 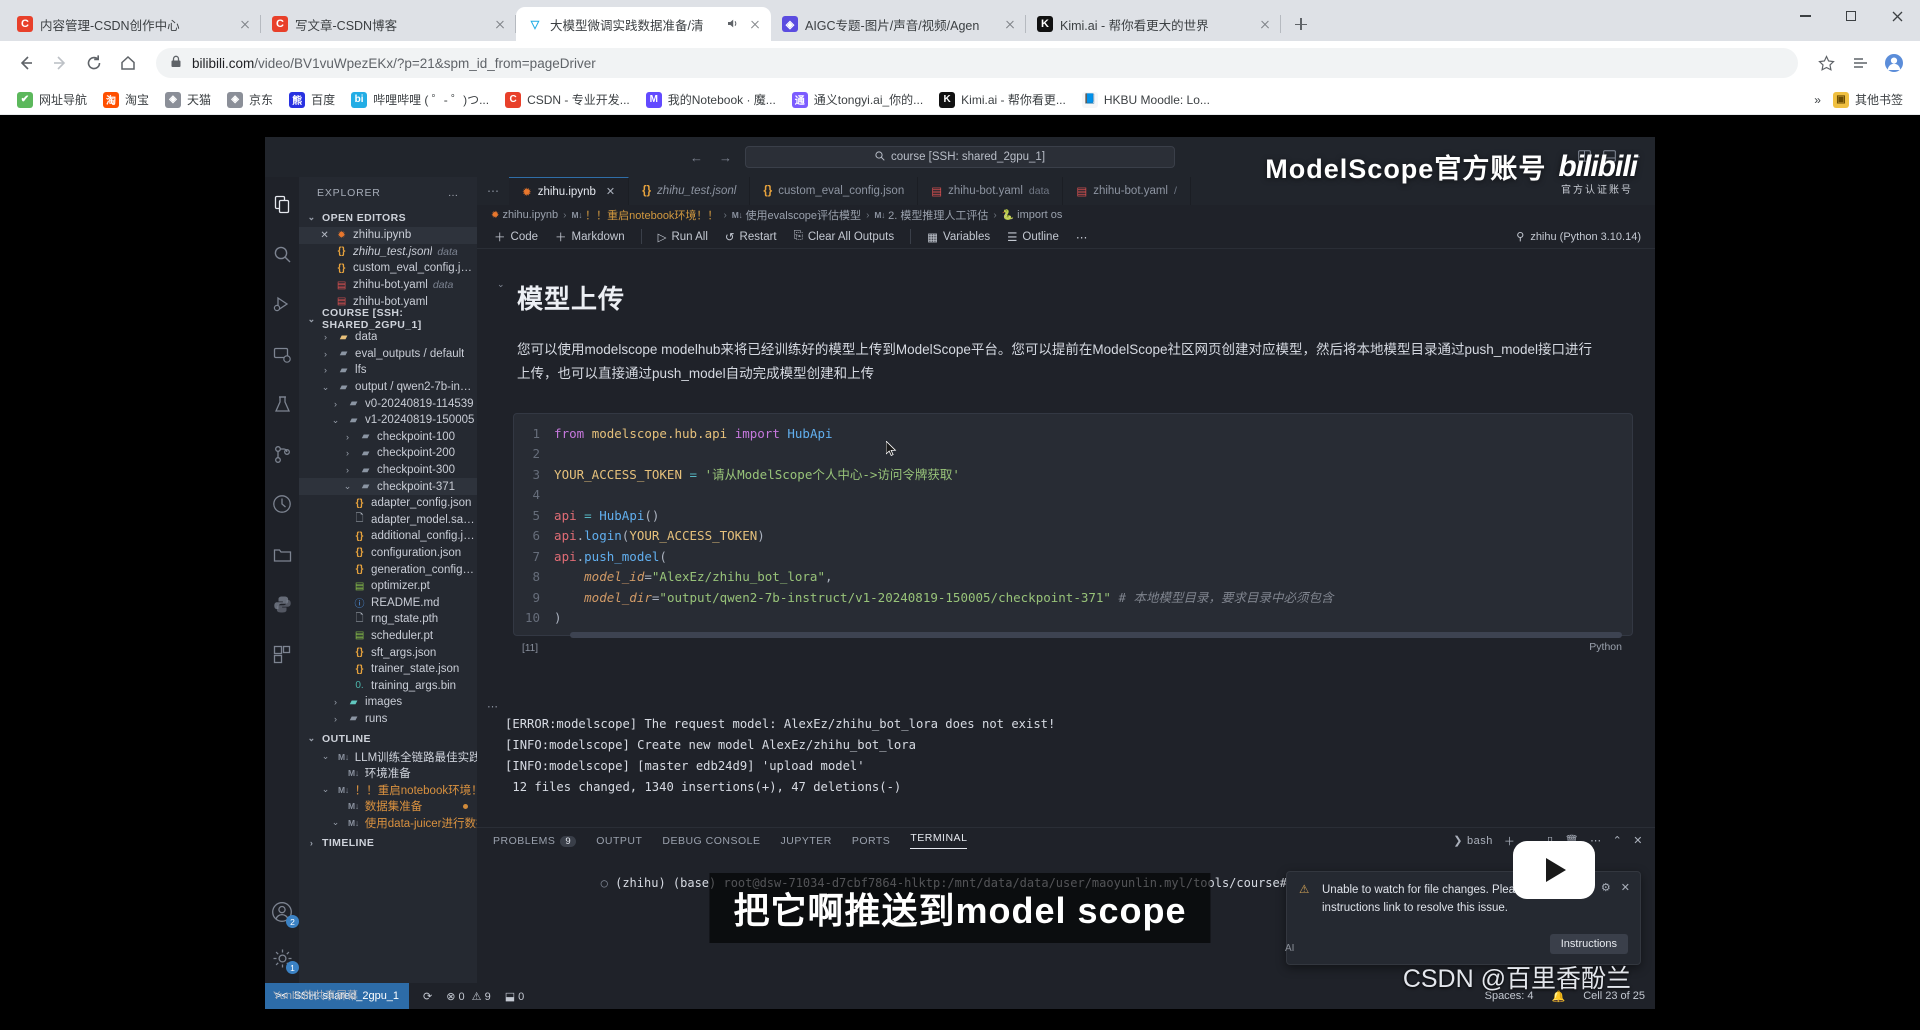 What do you see at coordinates (388, 602) in the screenshot?
I see `tree-file: ⓘ README.md` at bounding box center [388, 602].